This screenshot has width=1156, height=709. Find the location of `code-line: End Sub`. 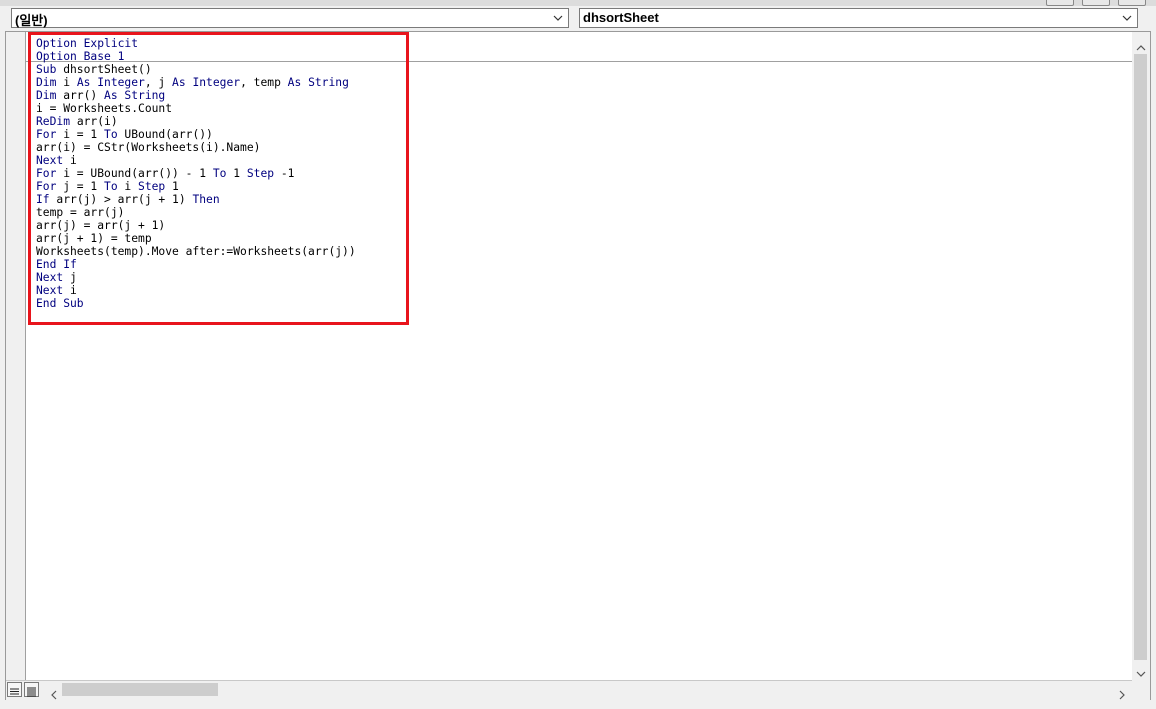

code-line: End Sub is located at coordinates (196, 303).